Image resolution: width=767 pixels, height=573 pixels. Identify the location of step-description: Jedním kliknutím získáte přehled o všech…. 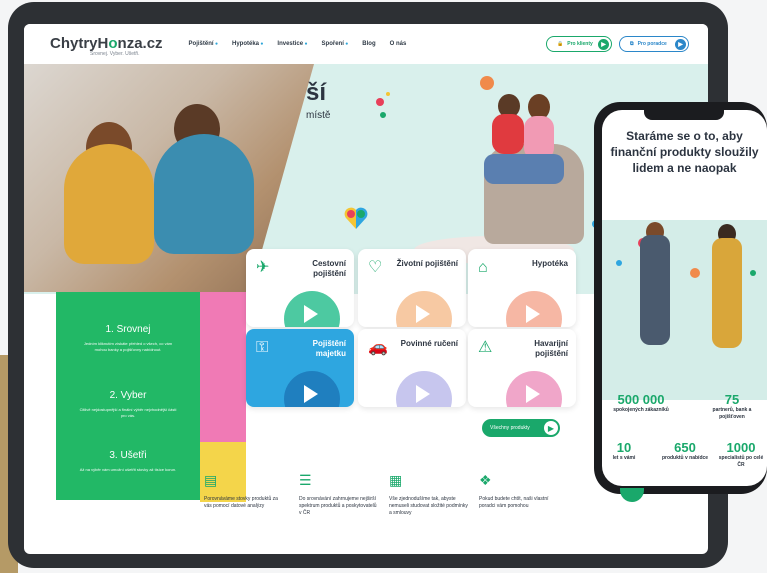
(128, 346).